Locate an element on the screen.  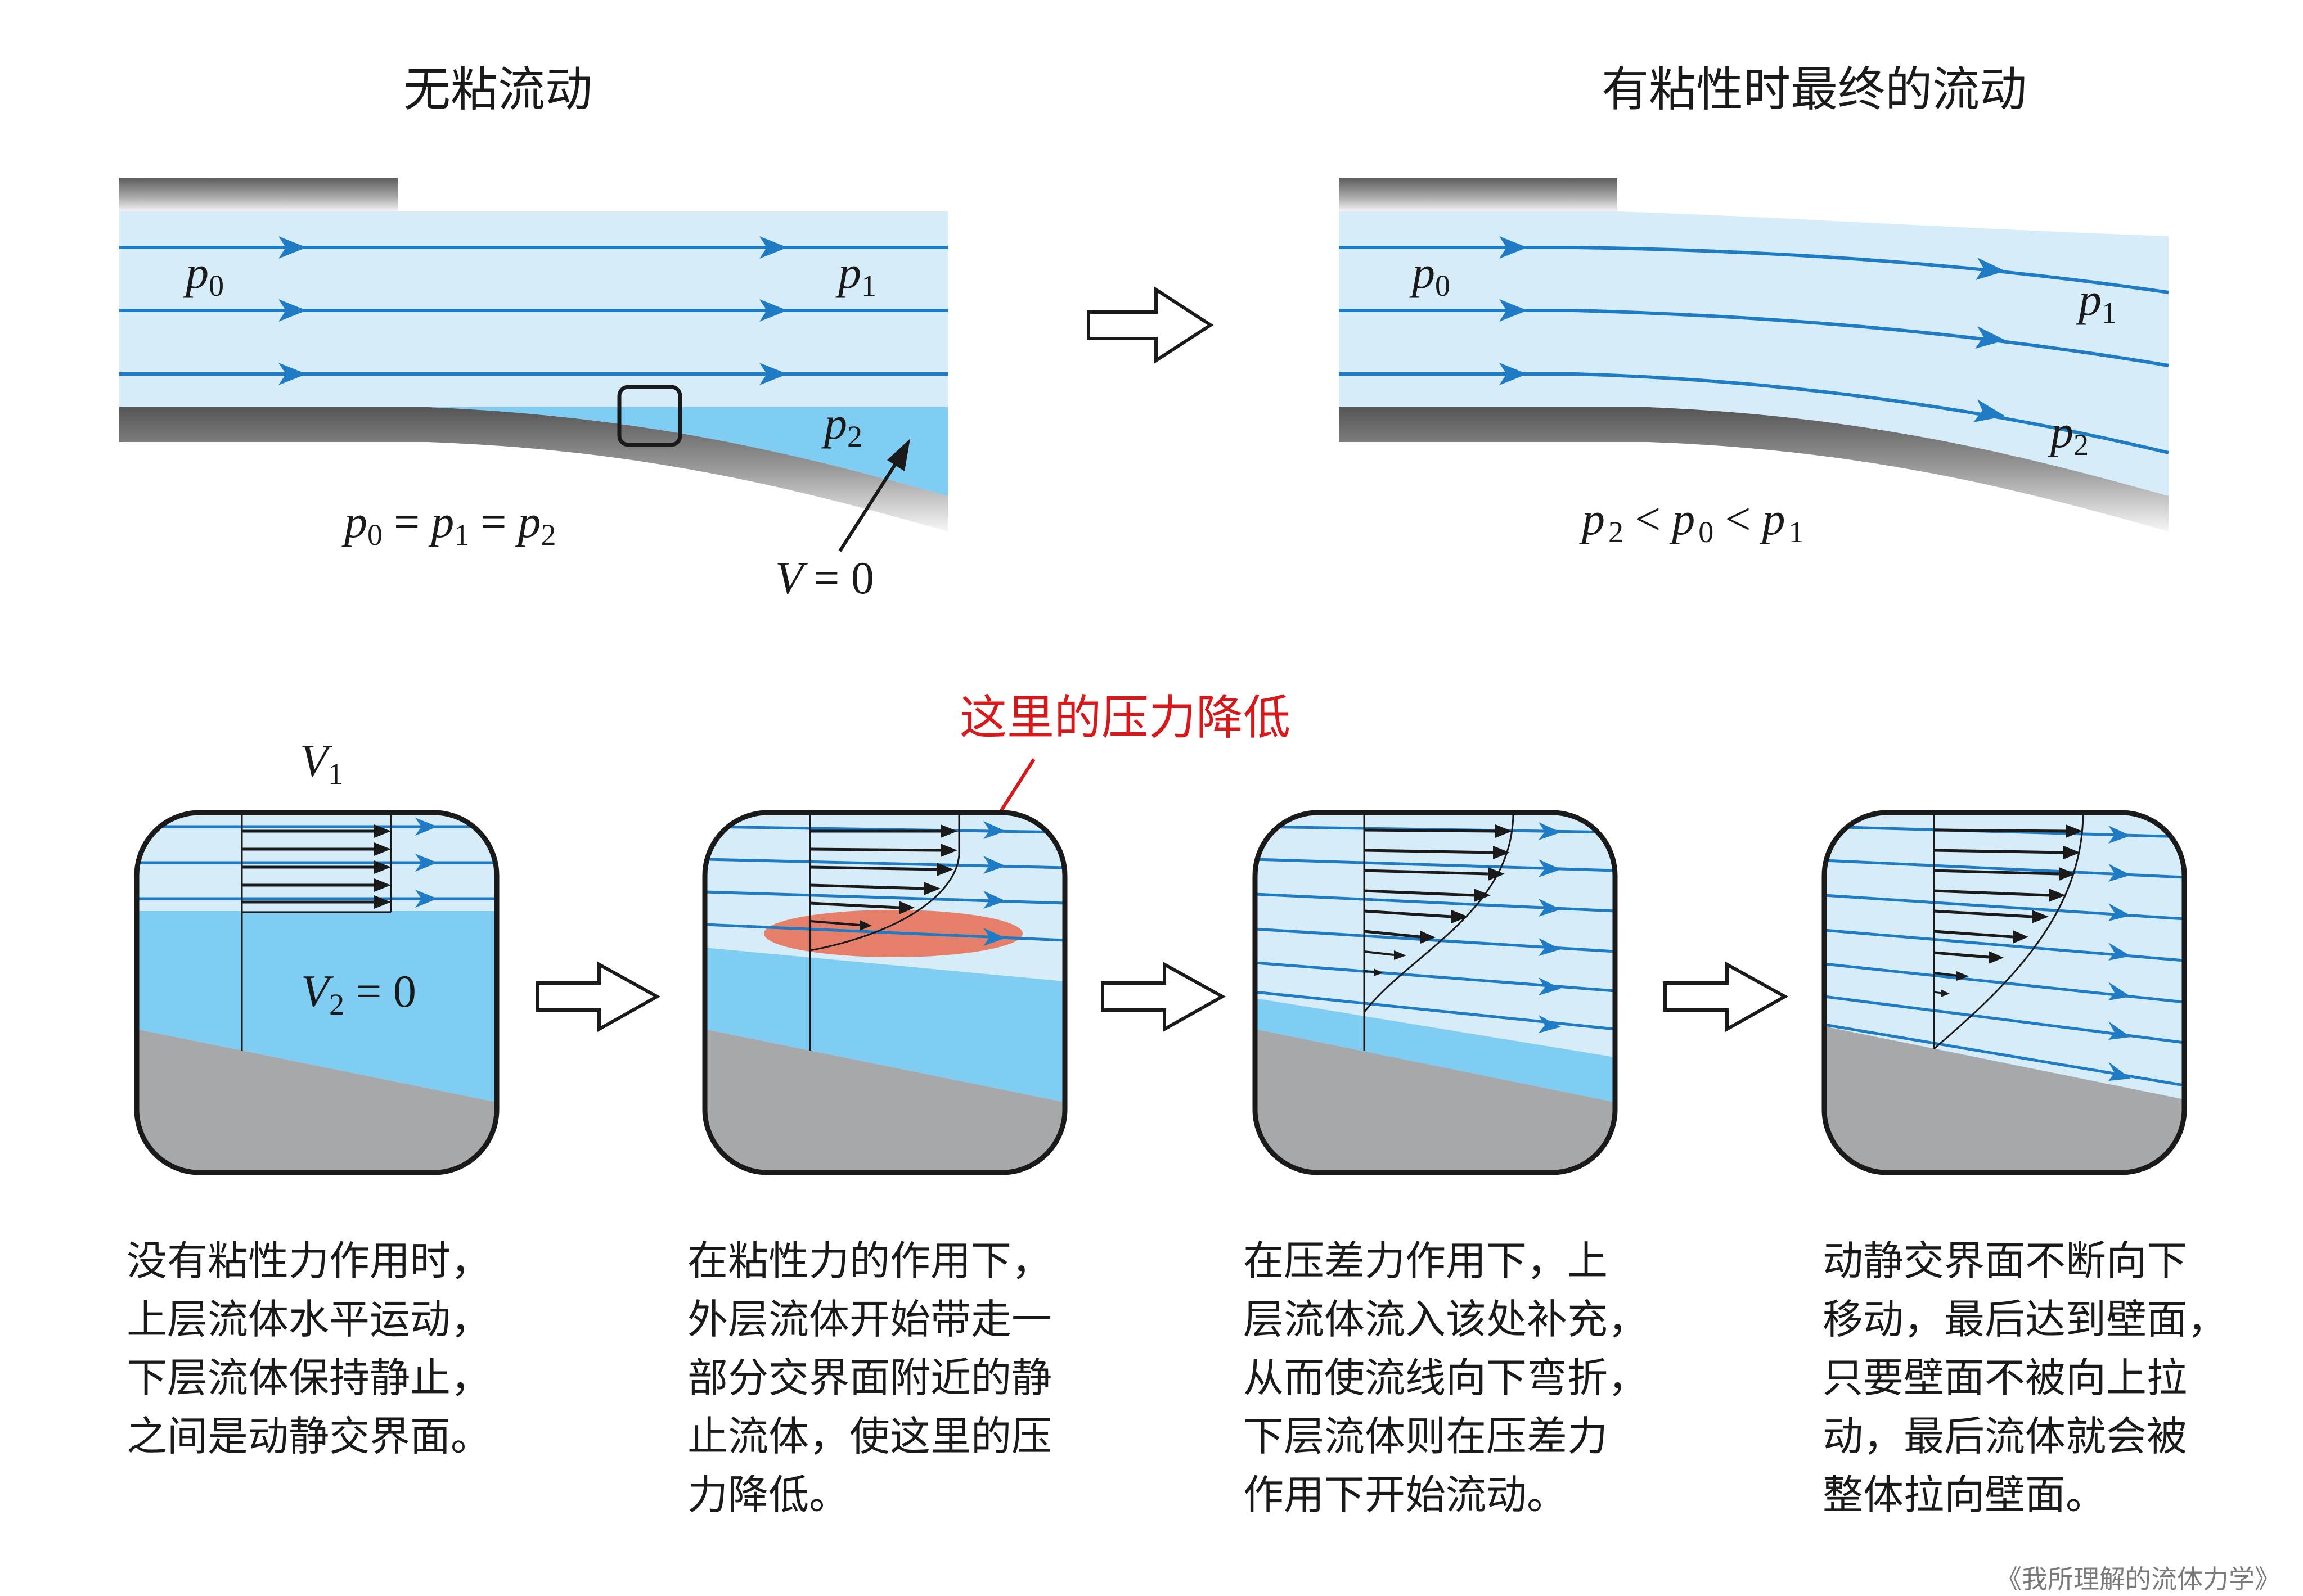
caption-line: 整体拉向壁面。 is located at coordinates (1965, 1495).